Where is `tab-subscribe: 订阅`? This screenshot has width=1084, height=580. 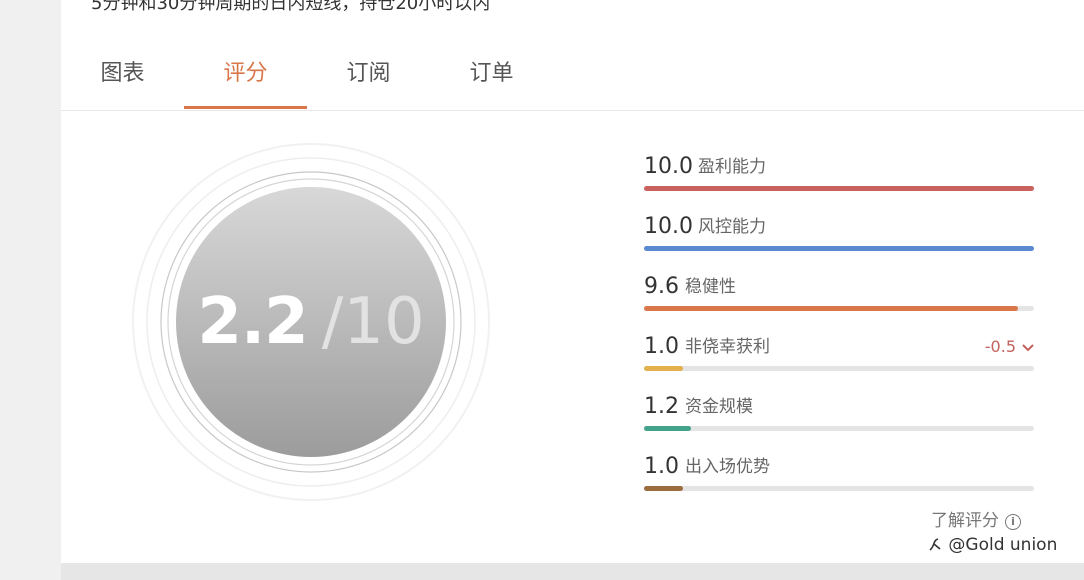 tab-subscribe: 订阅 is located at coordinates (368, 74).